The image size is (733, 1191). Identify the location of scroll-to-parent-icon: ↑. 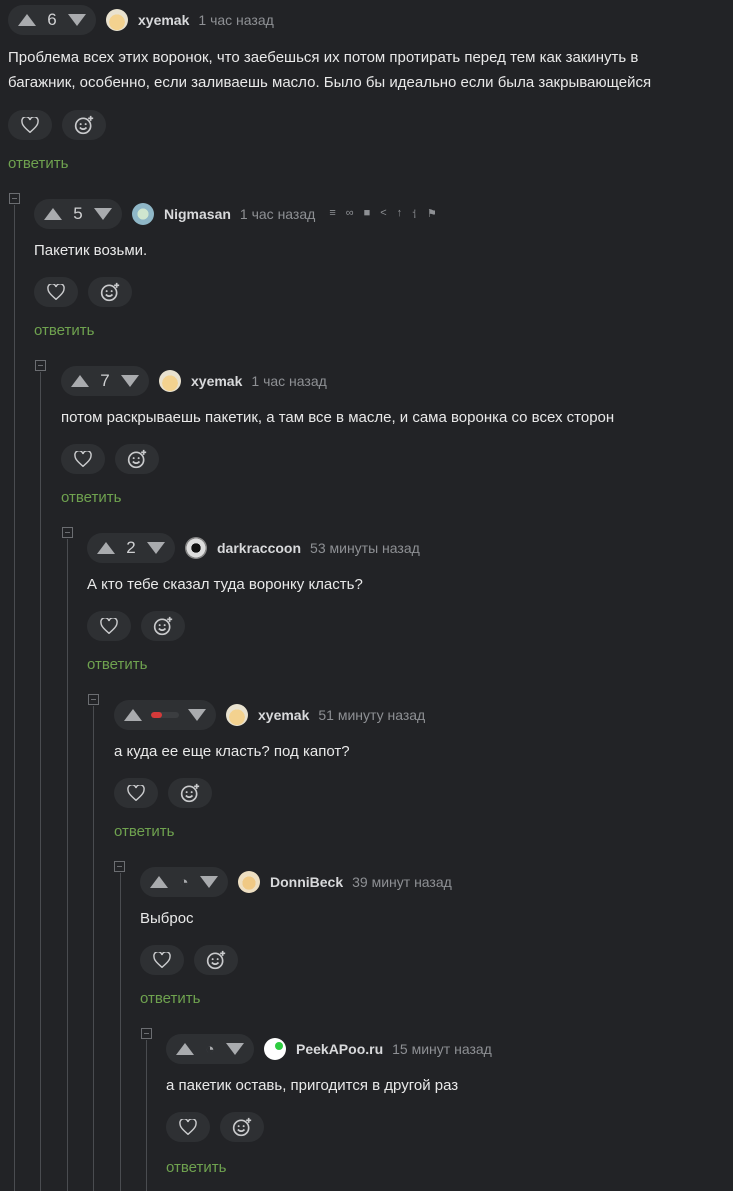
(400, 214).